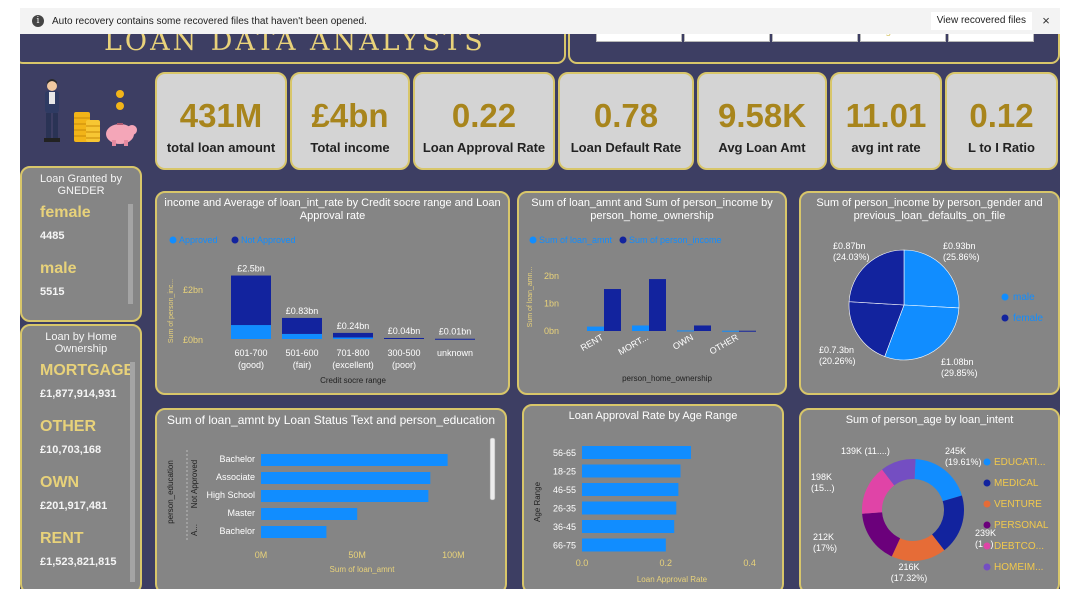 Image resolution: width=1080 pixels, height=589 pixels. What do you see at coordinates (194, 484) in the screenshot?
I see `group-label-not-approved: Not Approved` at bounding box center [194, 484].